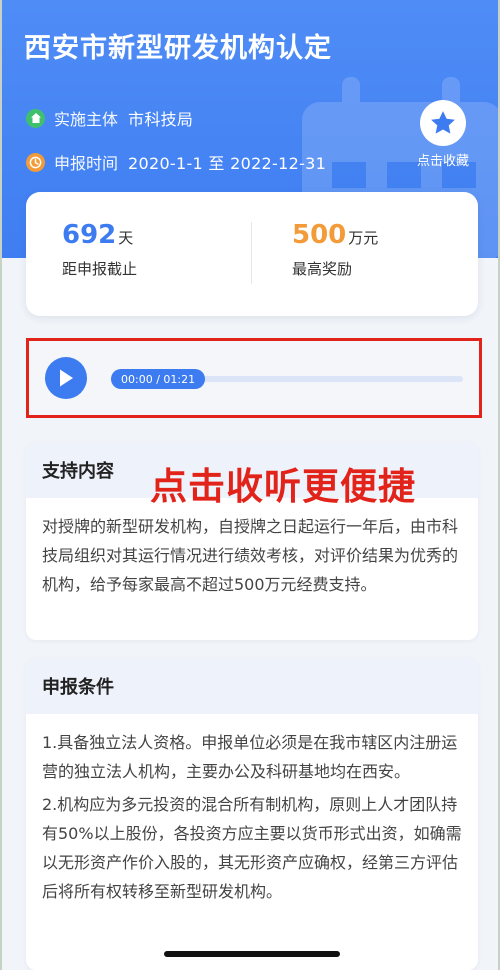  I want to click on audio-player: 00:00 / 01:21, so click(254, 378).